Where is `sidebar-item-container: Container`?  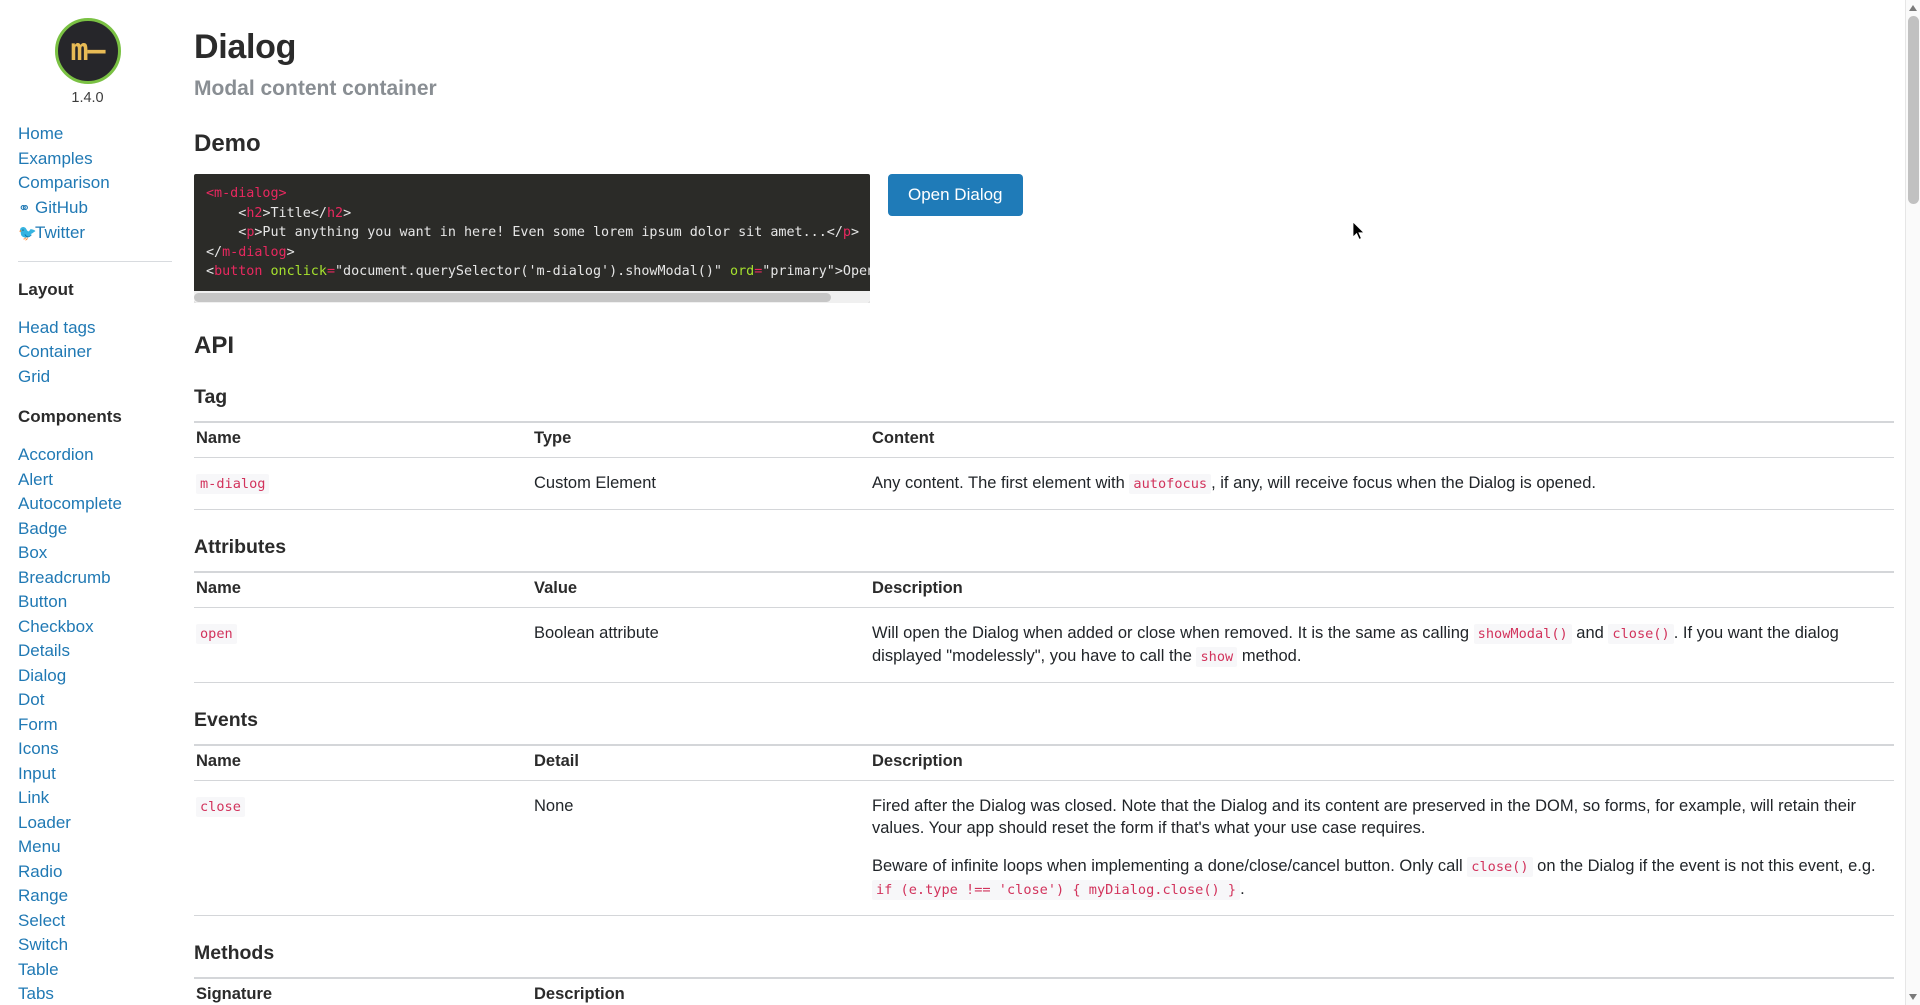
sidebar-item-container: Container is located at coordinates (104, 352).